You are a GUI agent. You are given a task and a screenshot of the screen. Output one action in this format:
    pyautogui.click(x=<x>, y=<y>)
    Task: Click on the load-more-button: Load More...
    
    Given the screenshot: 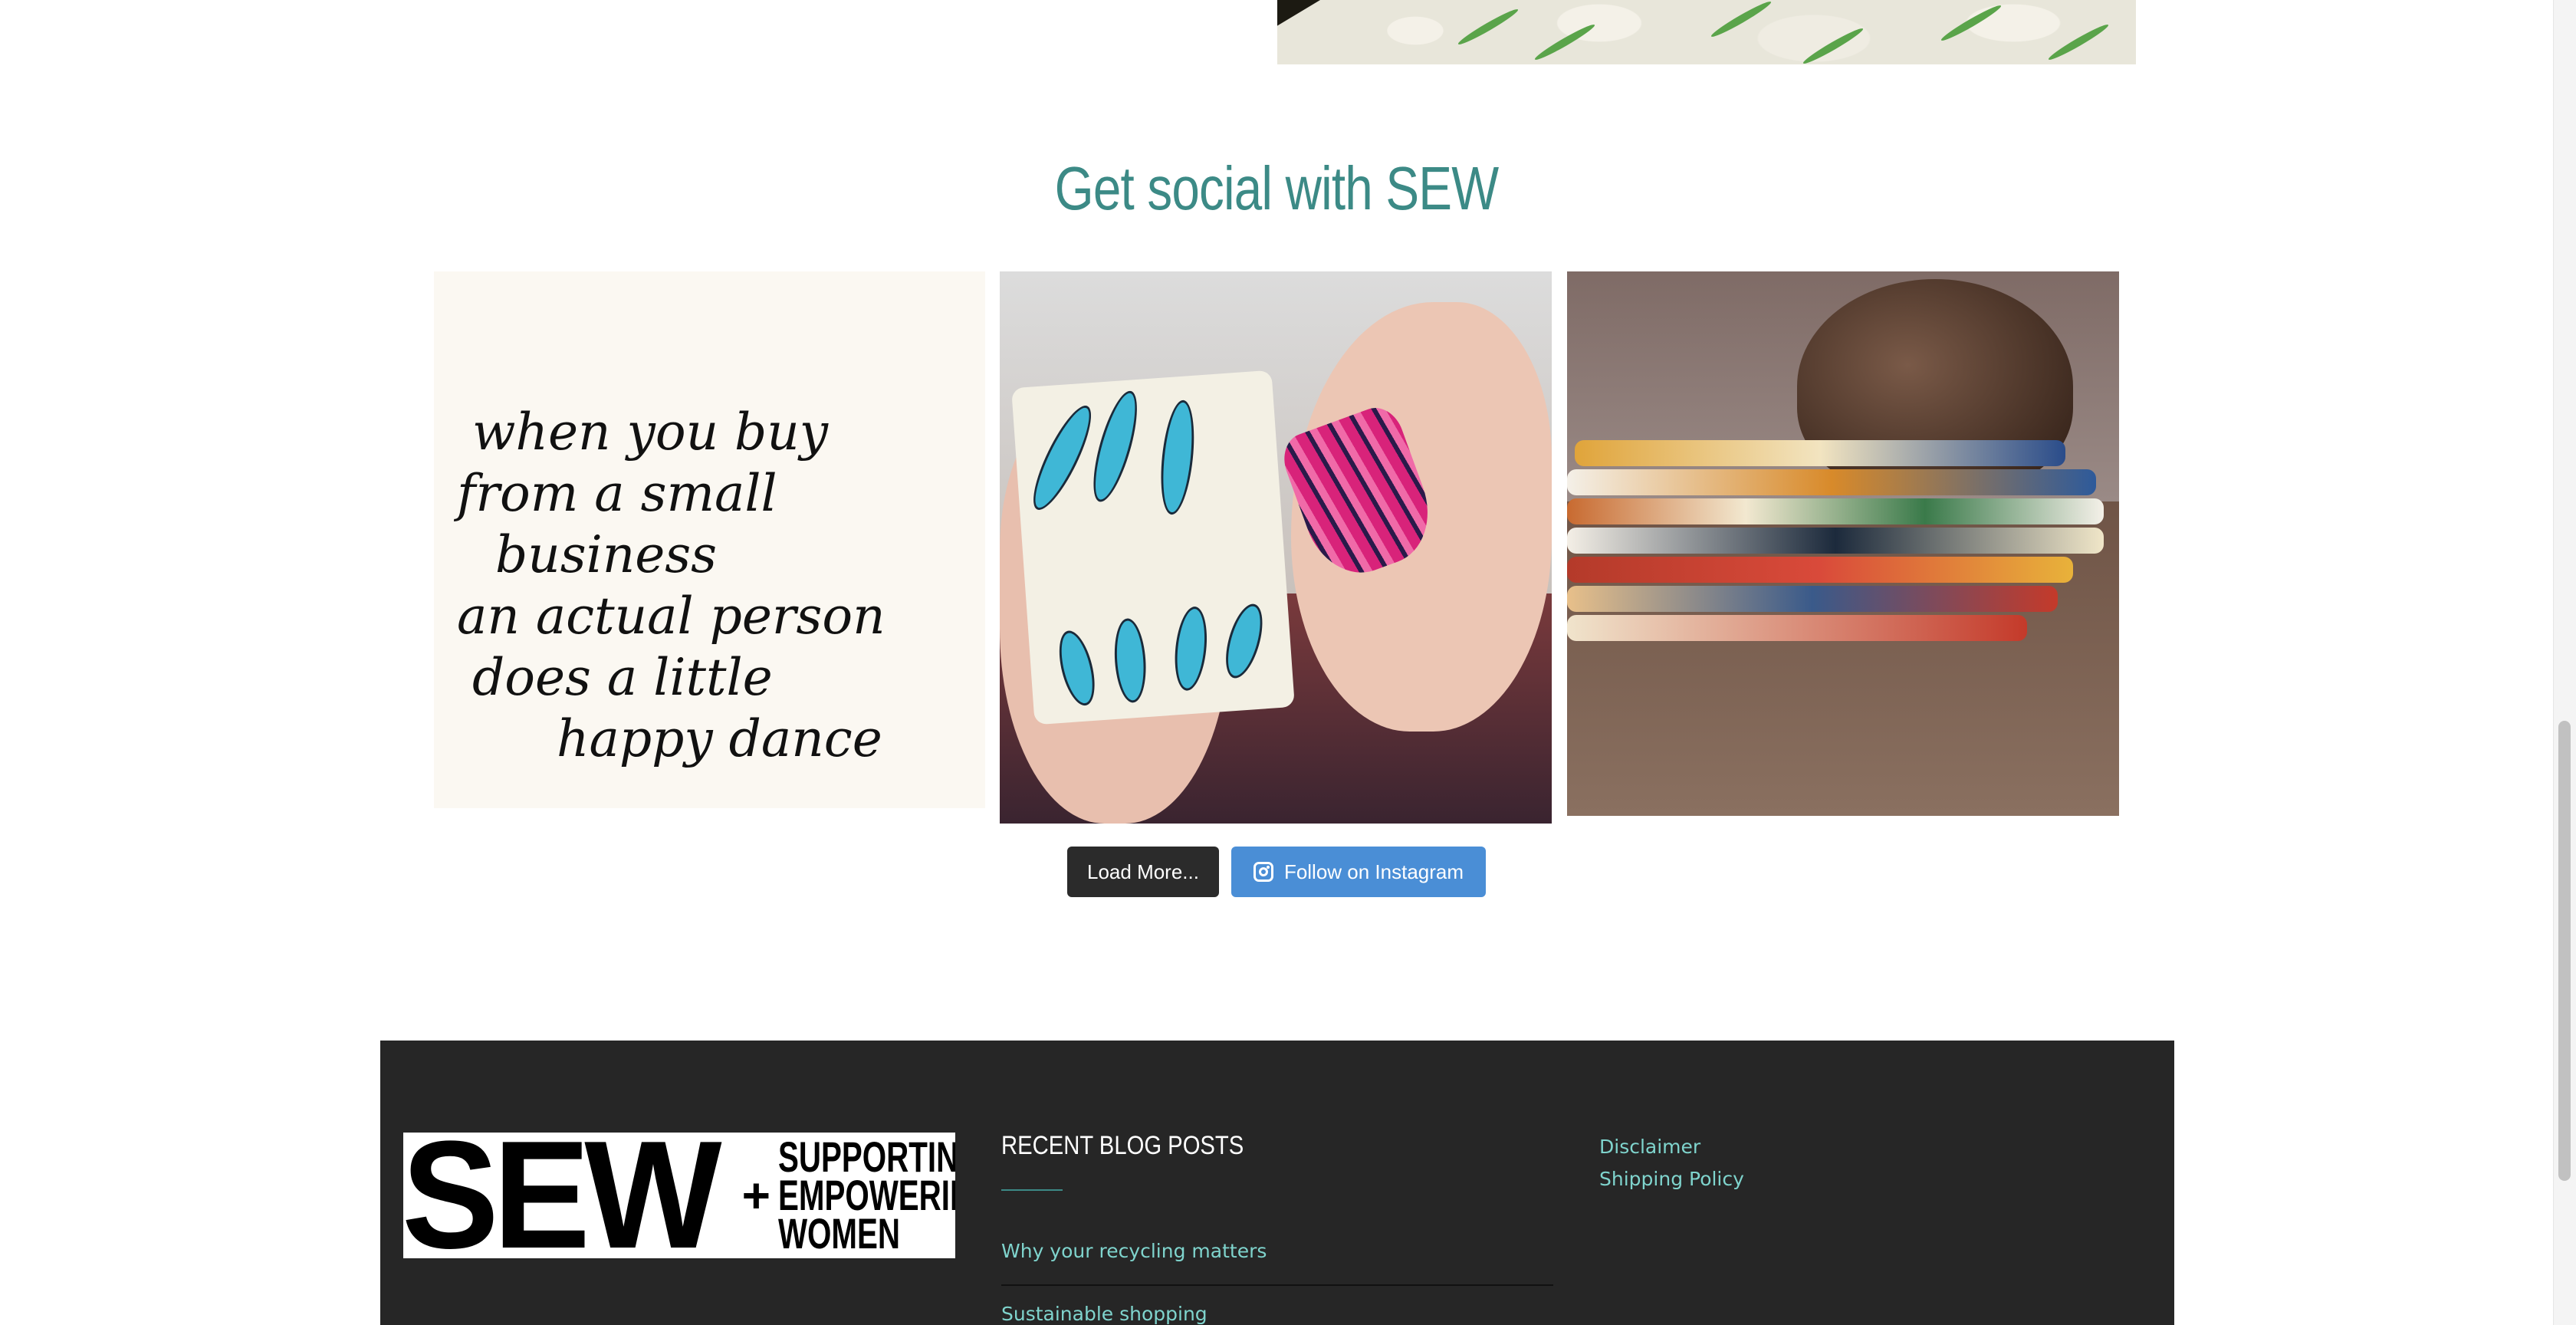 What is the action you would take?
    pyautogui.click(x=1143, y=872)
    